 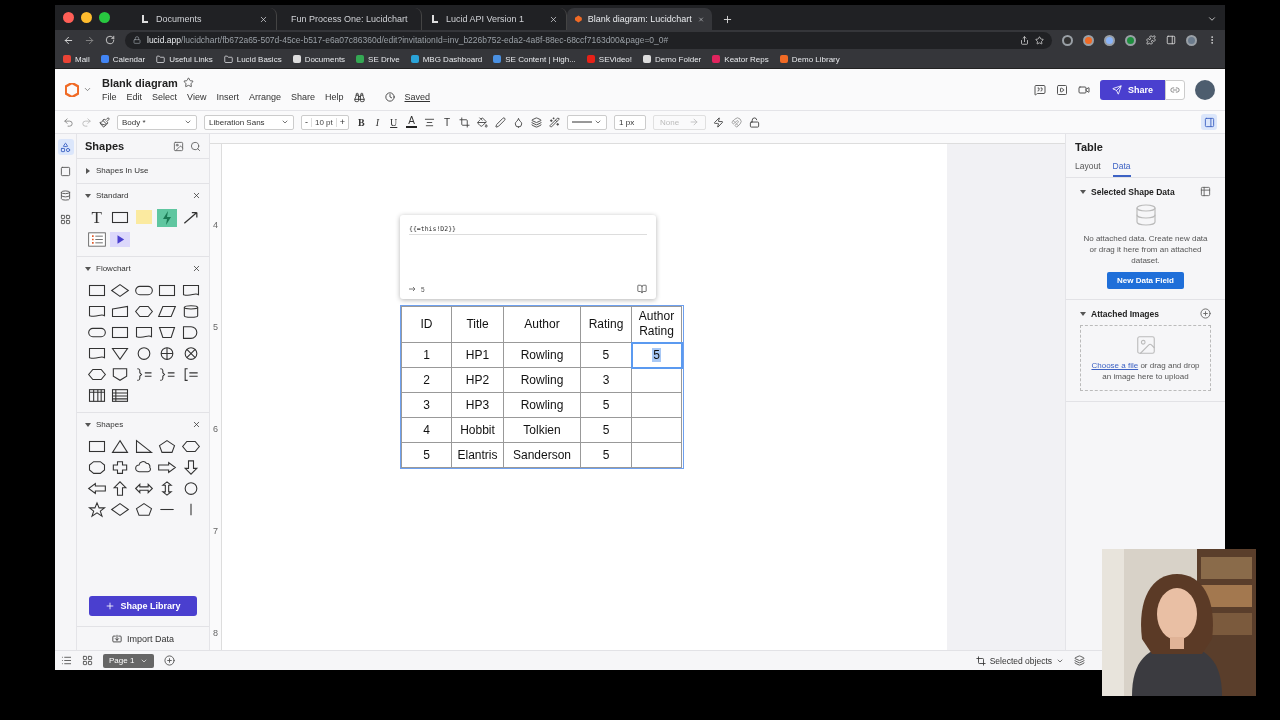 What do you see at coordinates (319, 59) in the screenshot?
I see `bookmark: Documents` at bounding box center [319, 59].